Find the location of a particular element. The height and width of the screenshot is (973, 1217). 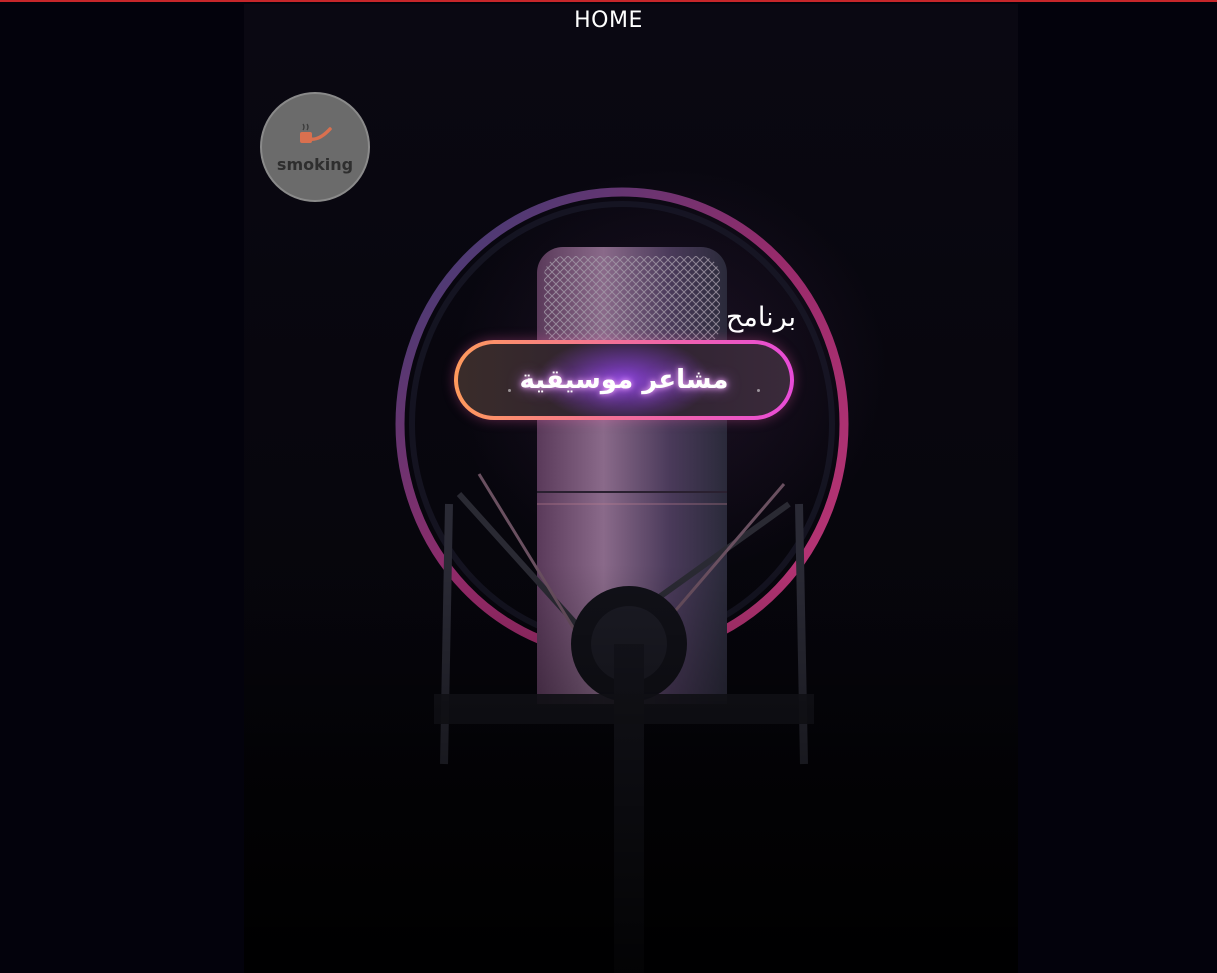

sparkle-left is located at coordinates (509, 390).